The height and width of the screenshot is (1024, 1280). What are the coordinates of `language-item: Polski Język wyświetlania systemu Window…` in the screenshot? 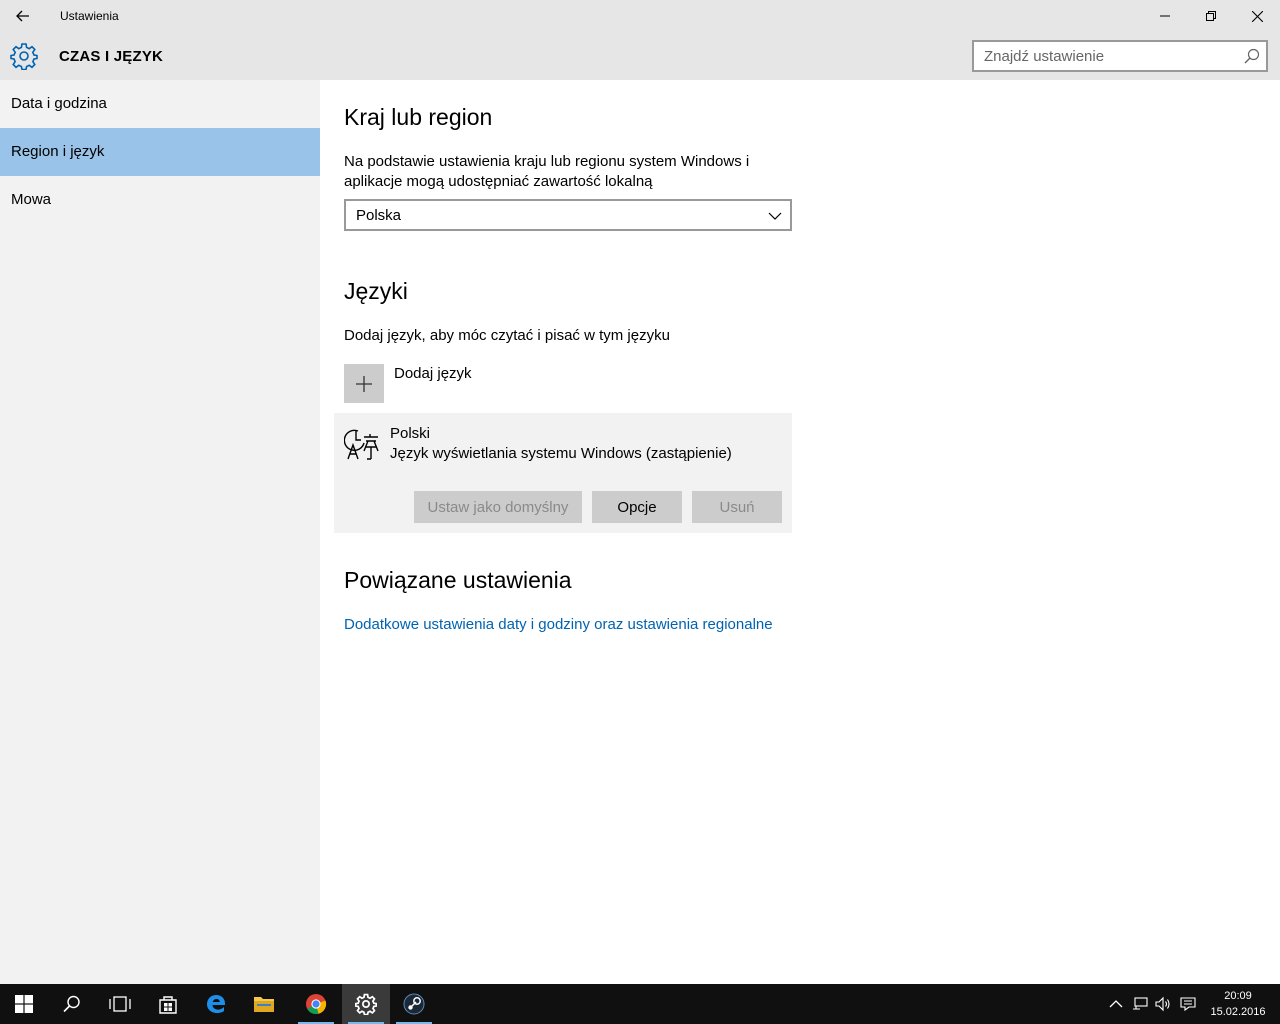 It's located at (563, 473).